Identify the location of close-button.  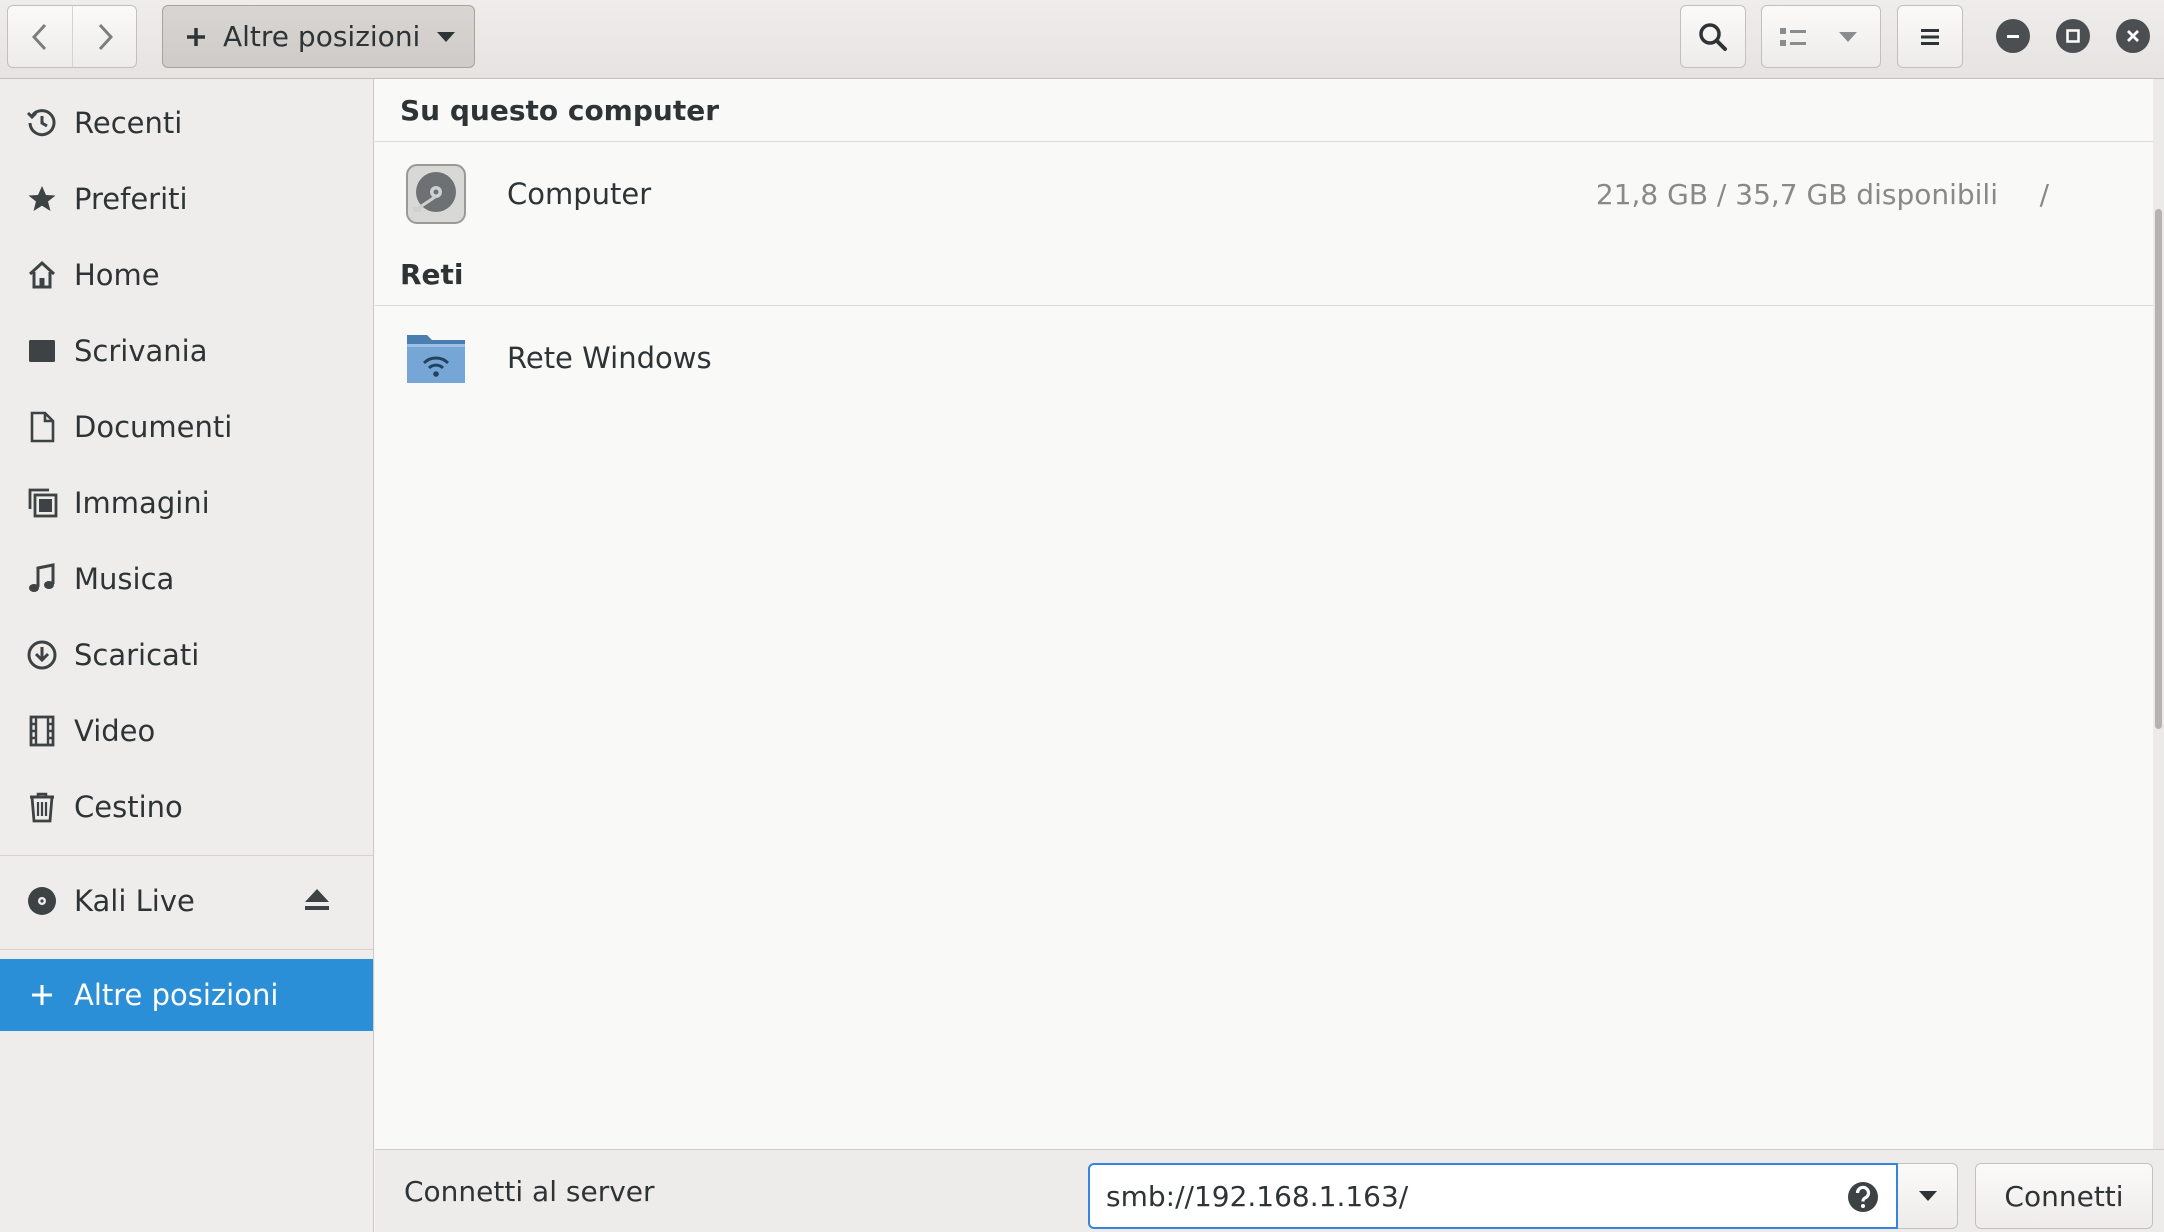
(2133, 36).